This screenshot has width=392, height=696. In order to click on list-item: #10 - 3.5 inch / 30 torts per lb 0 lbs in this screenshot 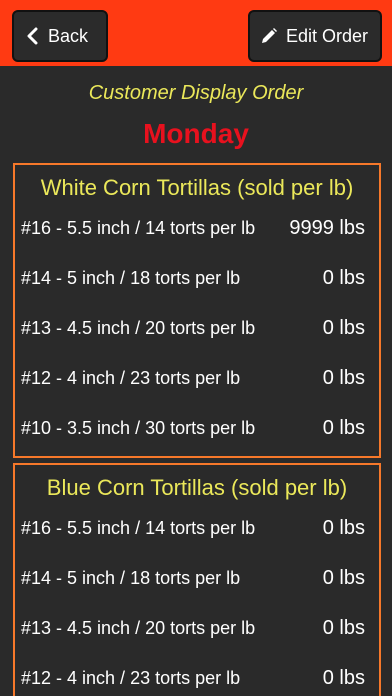, I will do `click(197, 428)`.